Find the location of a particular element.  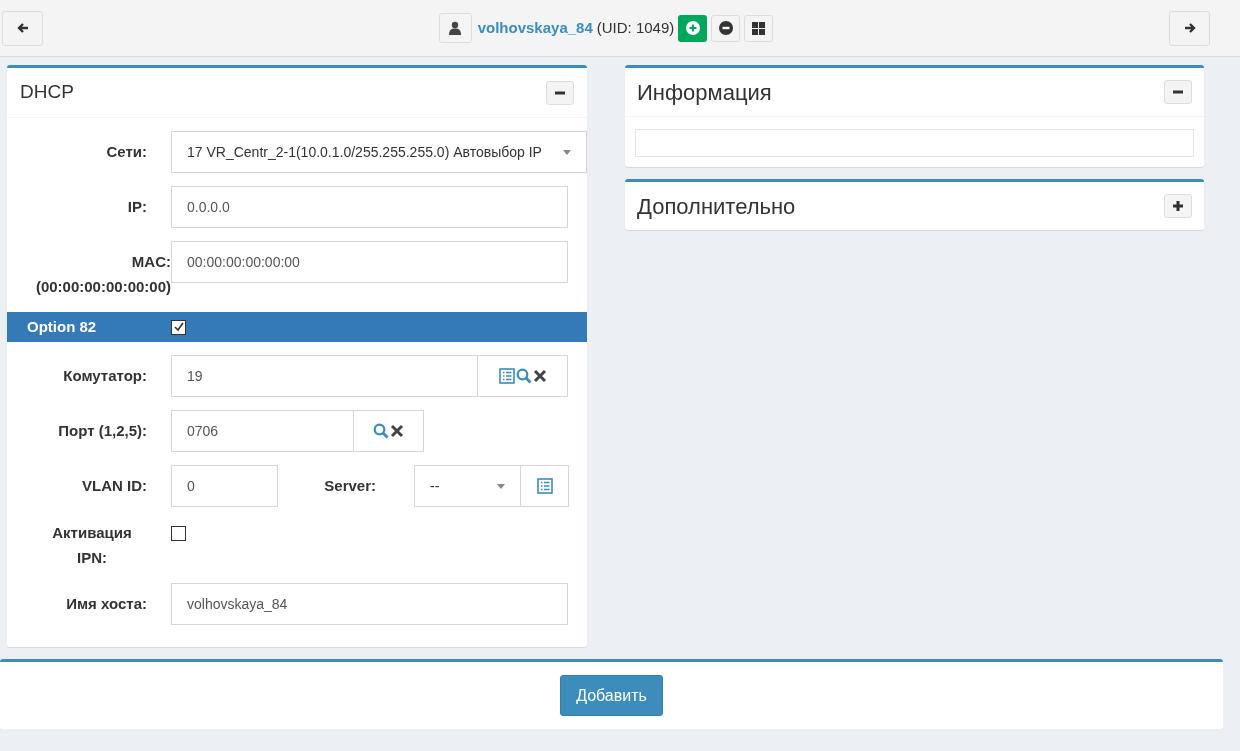

plus-icon is located at coordinates (1178, 206).